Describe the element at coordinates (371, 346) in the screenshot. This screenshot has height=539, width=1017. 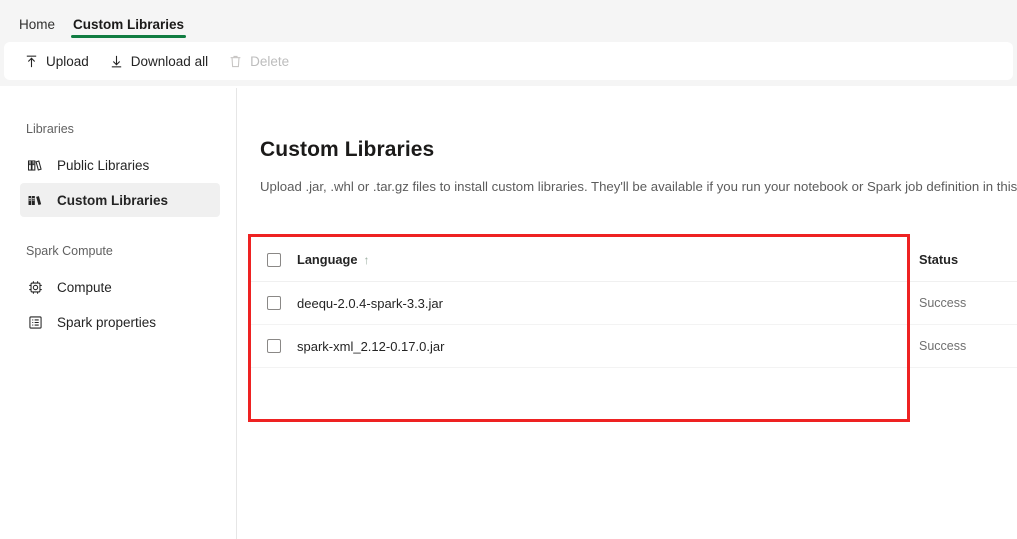
I see `row-language-value: spark-xml_2.12-0.17.0.jar` at that location.